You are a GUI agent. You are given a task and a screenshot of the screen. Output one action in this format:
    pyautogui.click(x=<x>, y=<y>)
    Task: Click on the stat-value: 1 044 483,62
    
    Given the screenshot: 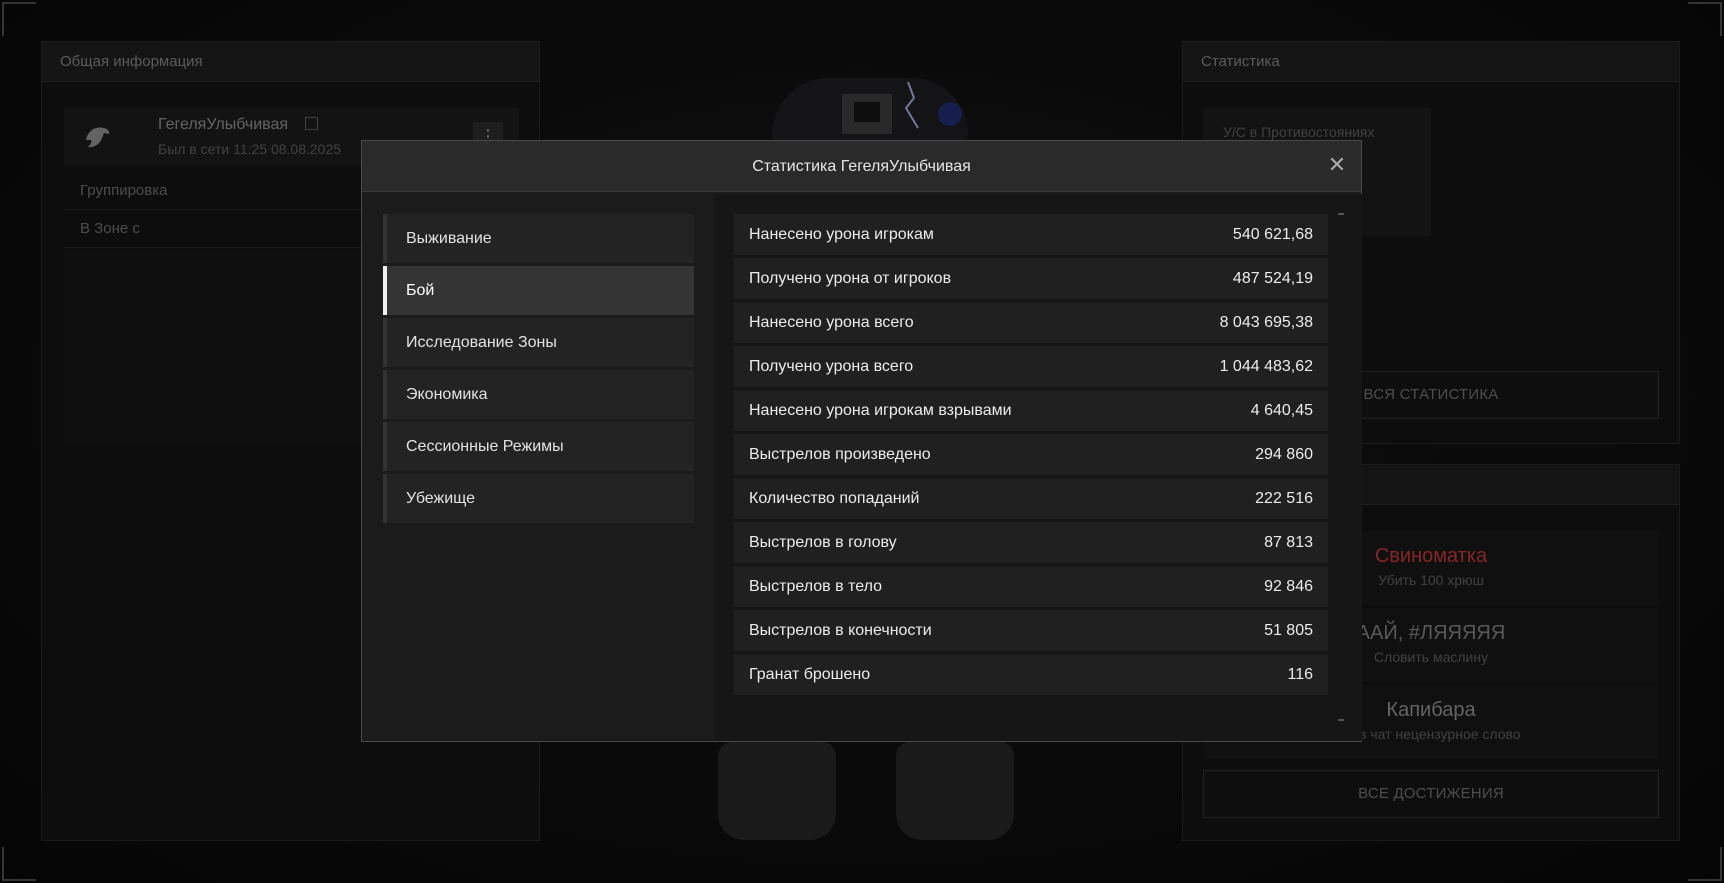 What is the action you would take?
    pyautogui.click(x=1266, y=366)
    